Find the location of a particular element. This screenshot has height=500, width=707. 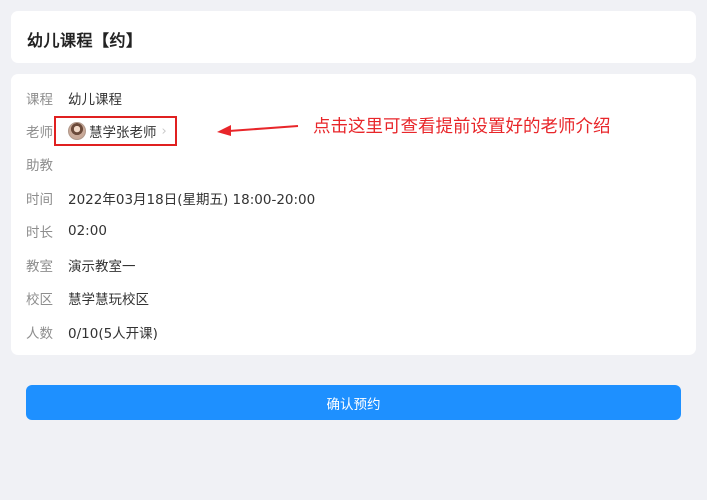

page-title: 幼儿课程【约】 is located at coordinates (85, 40).